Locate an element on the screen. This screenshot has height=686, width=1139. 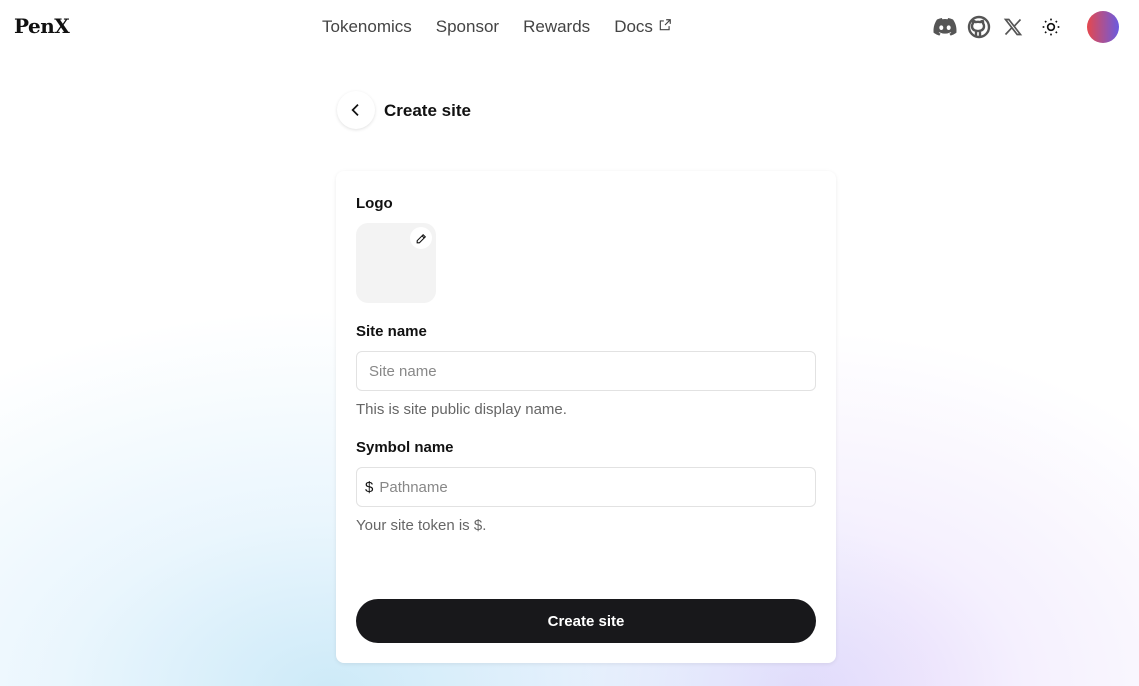
symbol-name-label: Symbol name is located at coordinates (405, 447).